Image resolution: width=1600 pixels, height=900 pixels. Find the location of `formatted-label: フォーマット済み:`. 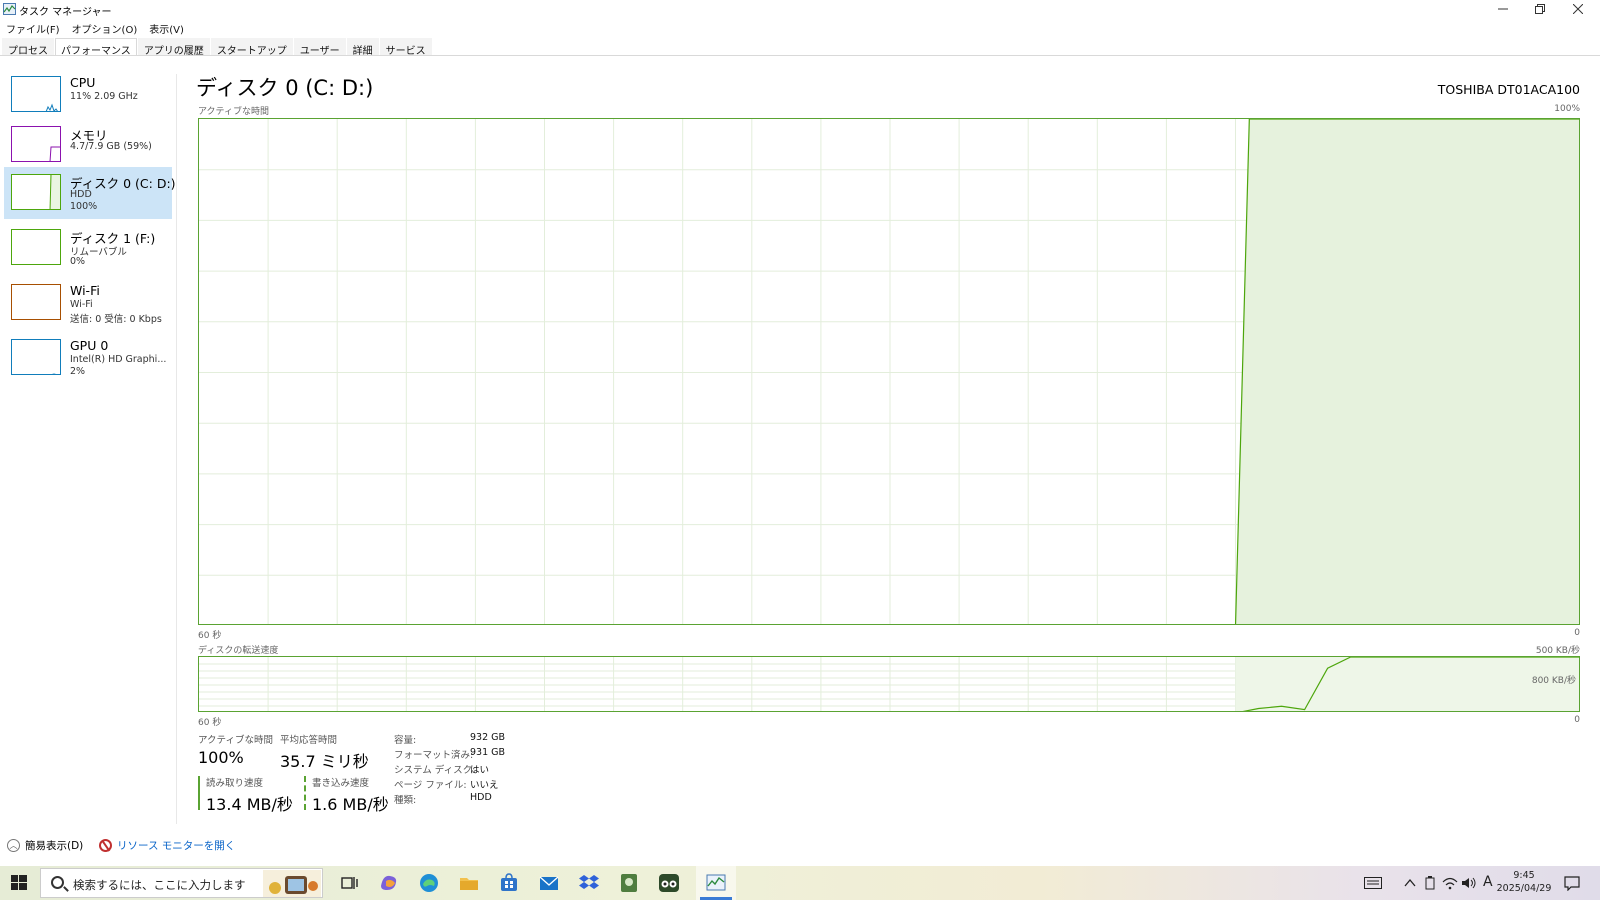

formatted-label: フォーマット済み: is located at coordinates (434, 755).